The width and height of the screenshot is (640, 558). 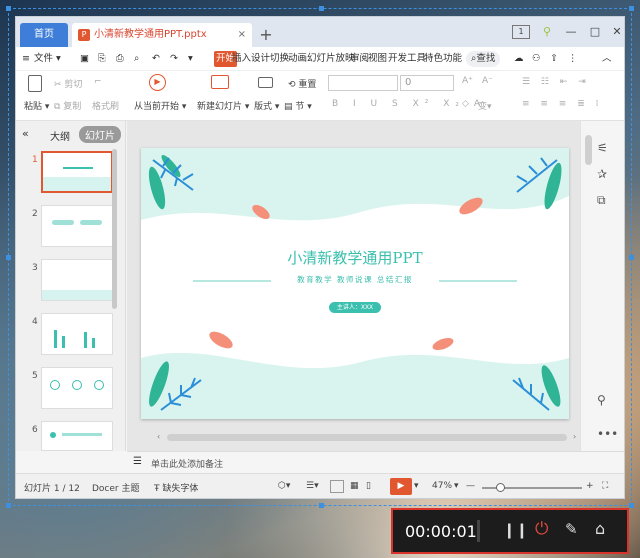 I want to click on outline-tab: 大纲, so click(x=60, y=135).